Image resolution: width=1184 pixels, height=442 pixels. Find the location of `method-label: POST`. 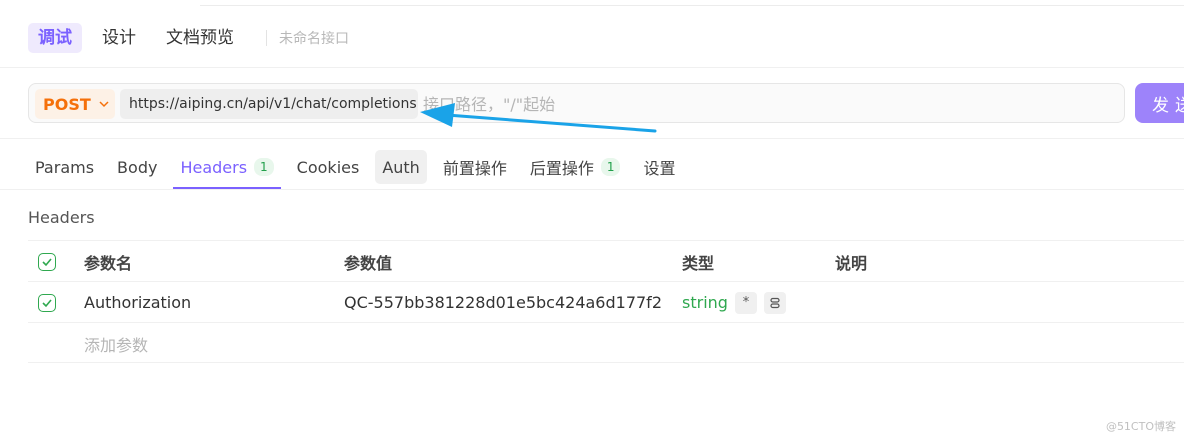

method-label: POST is located at coordinates (67, 104).